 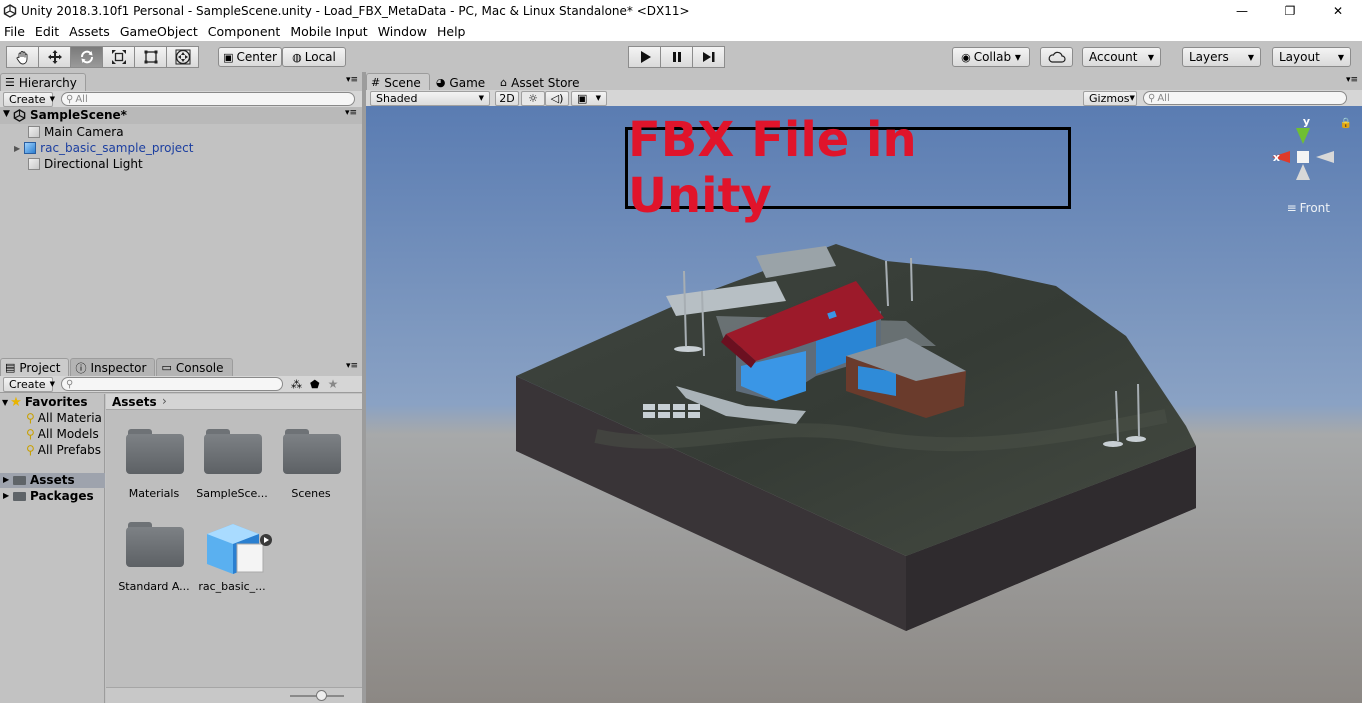 What do you see at coordinates (542, 82) in the screenshot?
I see `tab-asset-store: ⌂ Asset Store` at bounding box center [542, 82].